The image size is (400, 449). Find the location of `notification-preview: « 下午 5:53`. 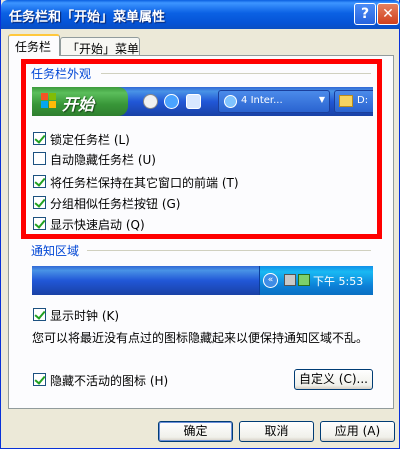

notification-preview: « 下午 5:53 is located at coordinates (202, 280).